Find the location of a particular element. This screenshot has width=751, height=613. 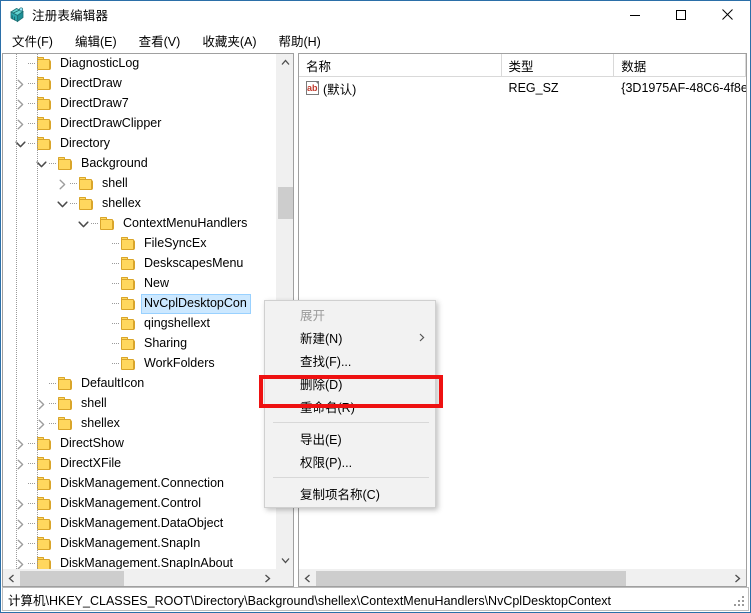

tree-scroll-left-button is located at coordinates (11, 578).